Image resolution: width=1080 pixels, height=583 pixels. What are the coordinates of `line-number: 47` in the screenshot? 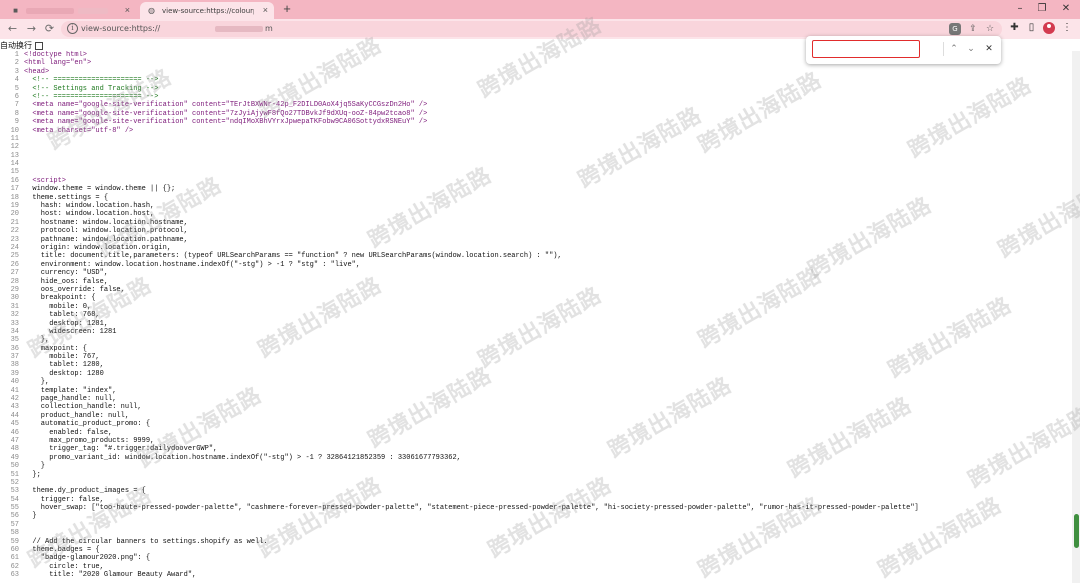 It's located at (14, 440).